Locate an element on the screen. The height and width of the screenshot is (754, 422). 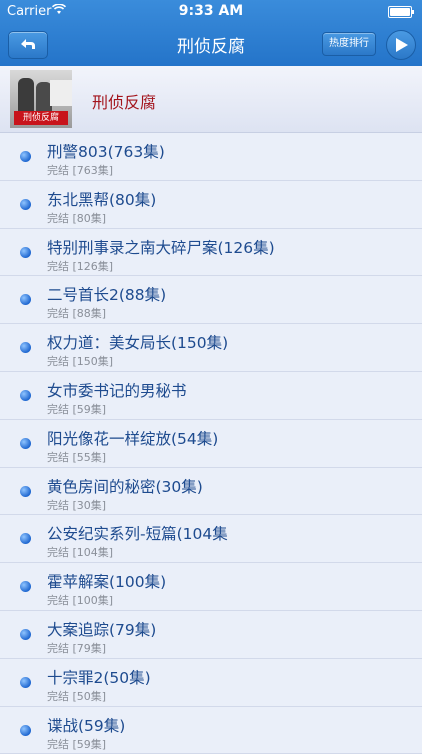
item-title: 女市委书记的男秘书 is located at coordinates (117, 390).